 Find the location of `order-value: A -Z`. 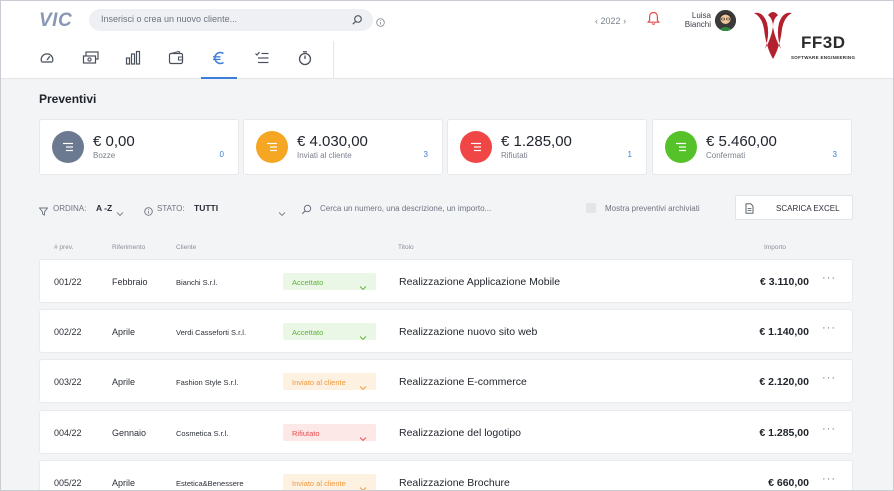

order-value: A -Z is located at coordinates (104, 208).